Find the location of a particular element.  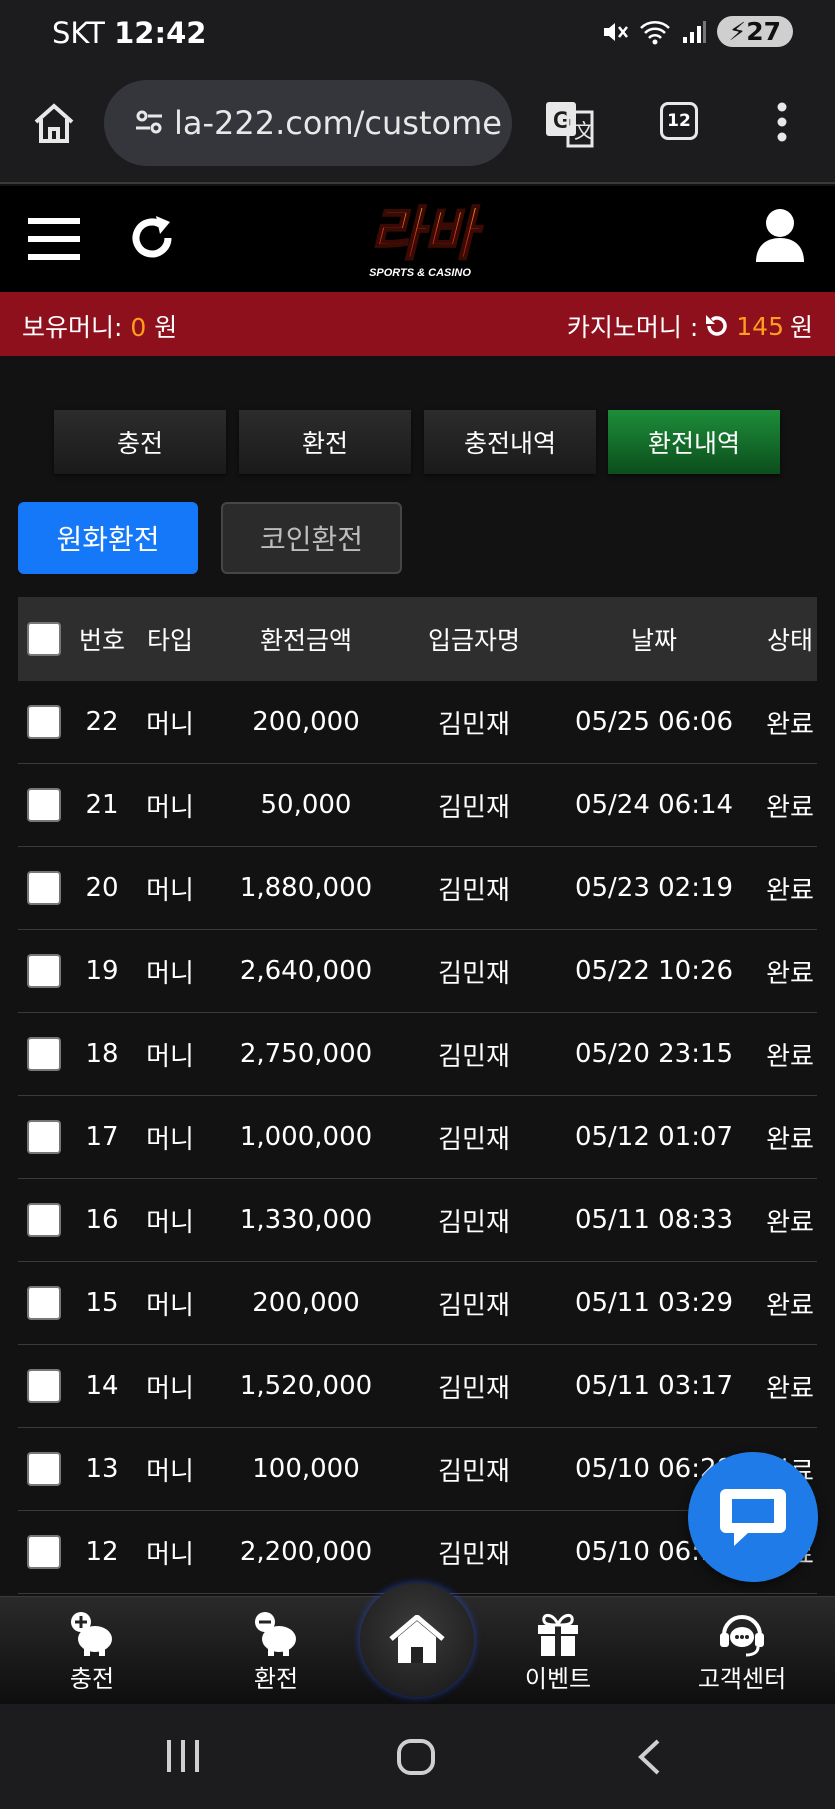

tabs-icon: 12 is located at coordinates (679, 121).